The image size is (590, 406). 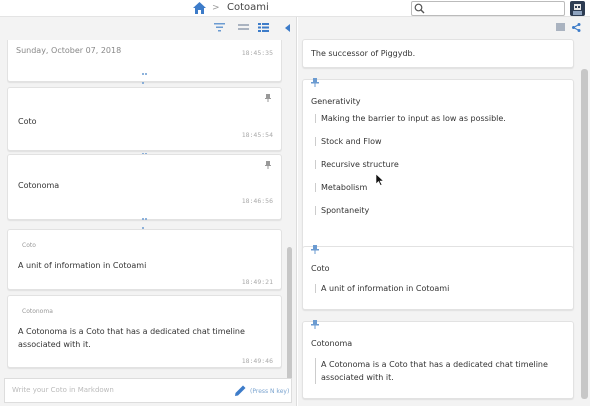 What do you see at coordinates (27, 121) in the screenshot?
I see `post-text: Coto` at bounding box center [27, 121].